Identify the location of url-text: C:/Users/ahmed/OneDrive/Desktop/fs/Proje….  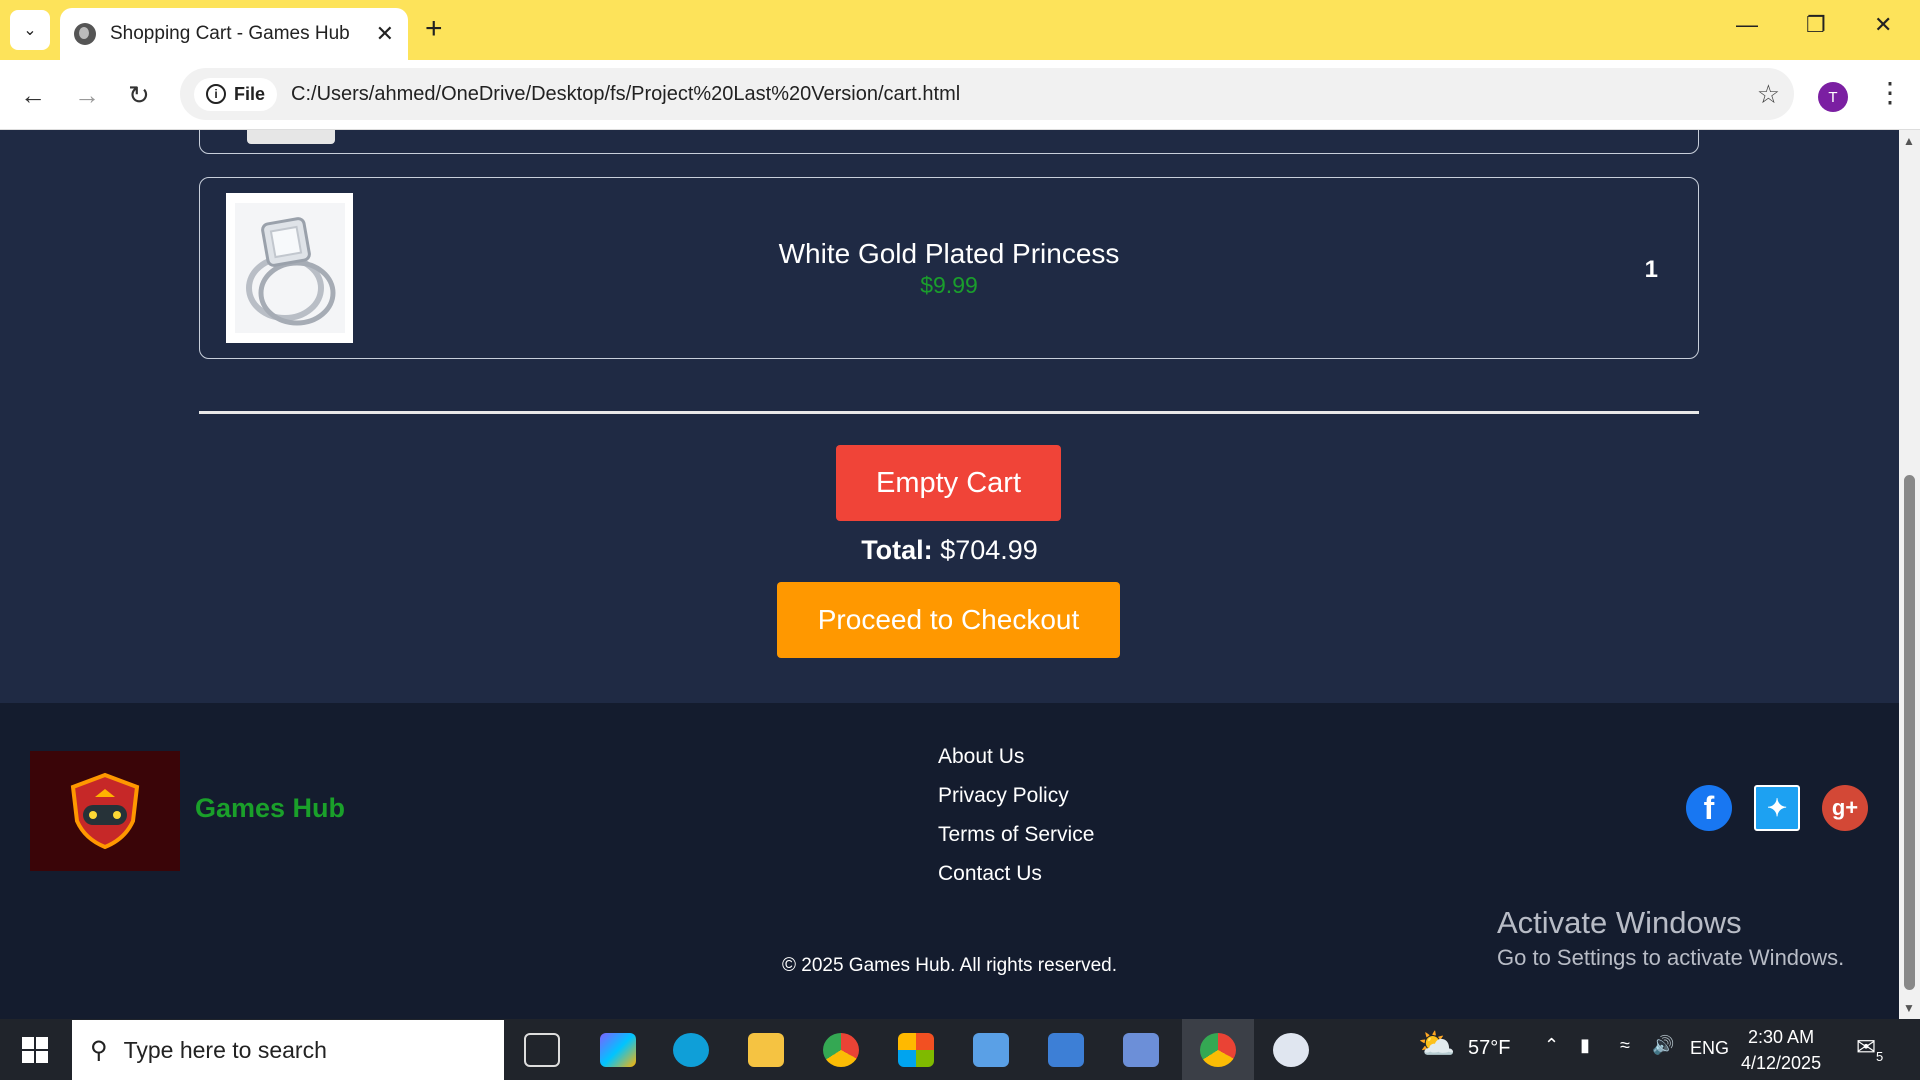
(1024, 94).